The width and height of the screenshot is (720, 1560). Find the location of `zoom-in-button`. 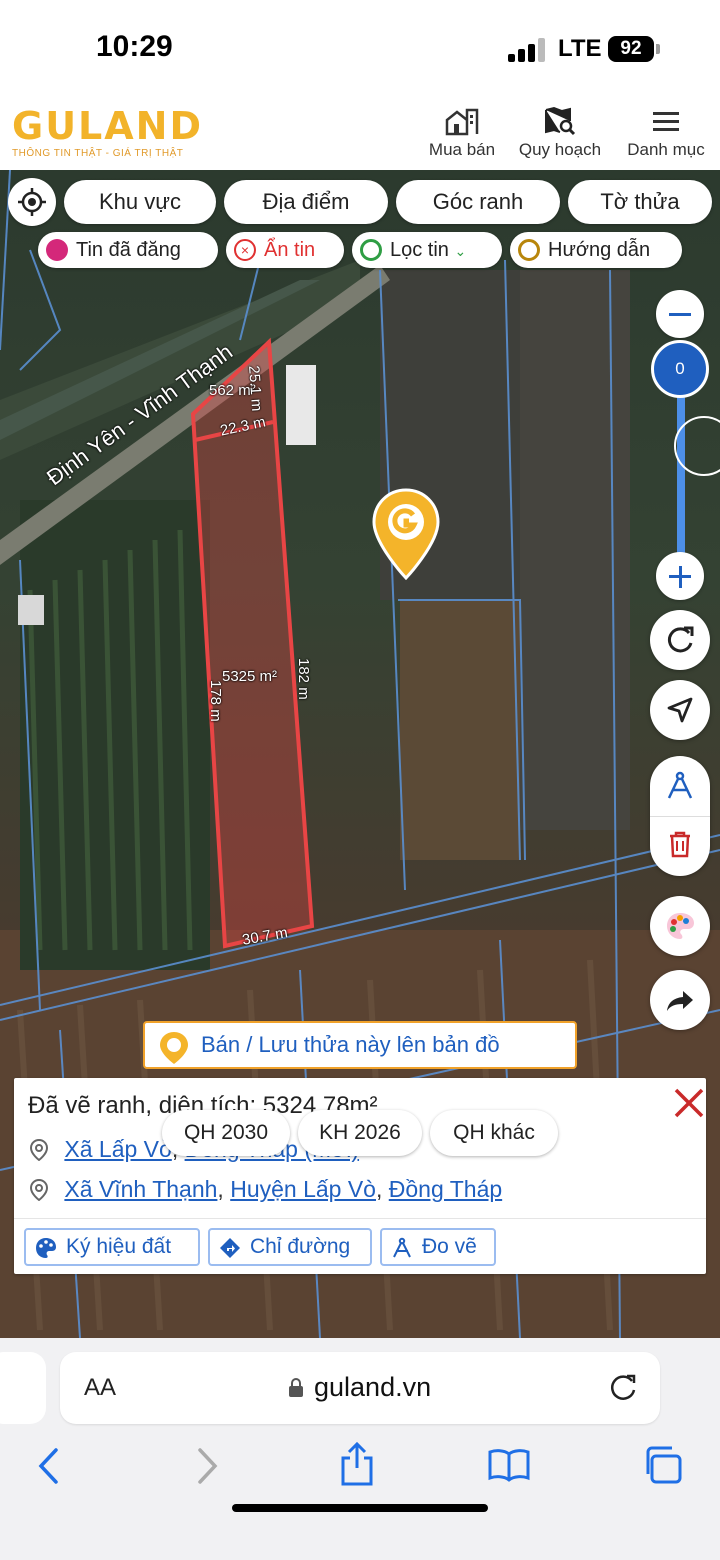

zoom-in-button is located at coordinates (680, 576).